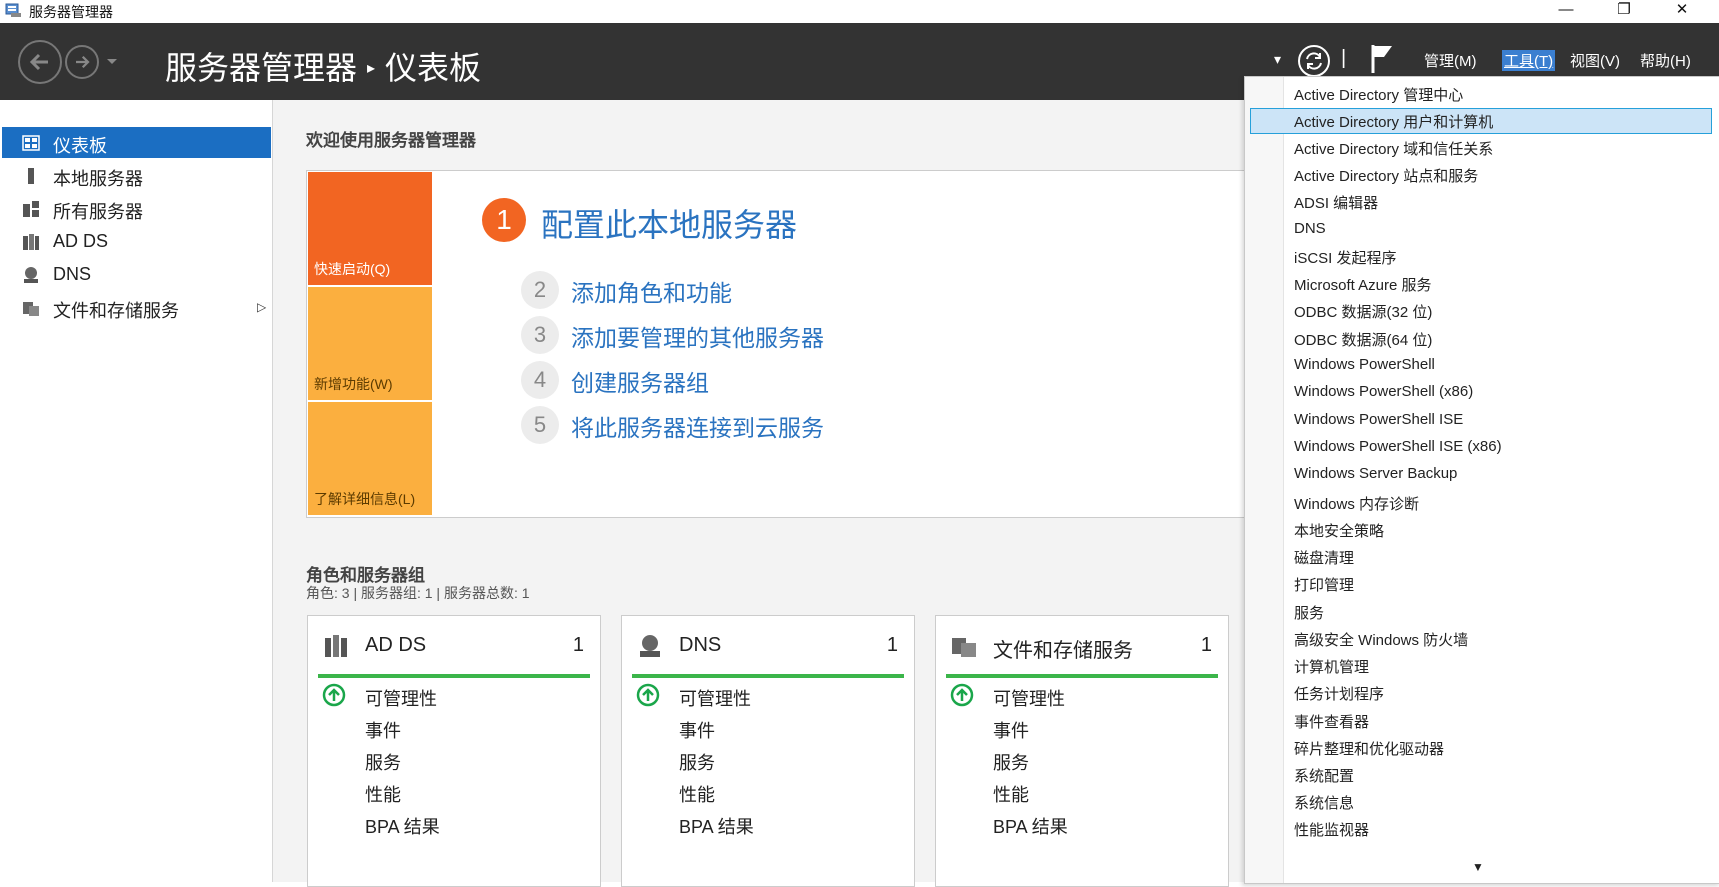  I want to click on sidebar-item-label: AD DS, so click(81, 241).